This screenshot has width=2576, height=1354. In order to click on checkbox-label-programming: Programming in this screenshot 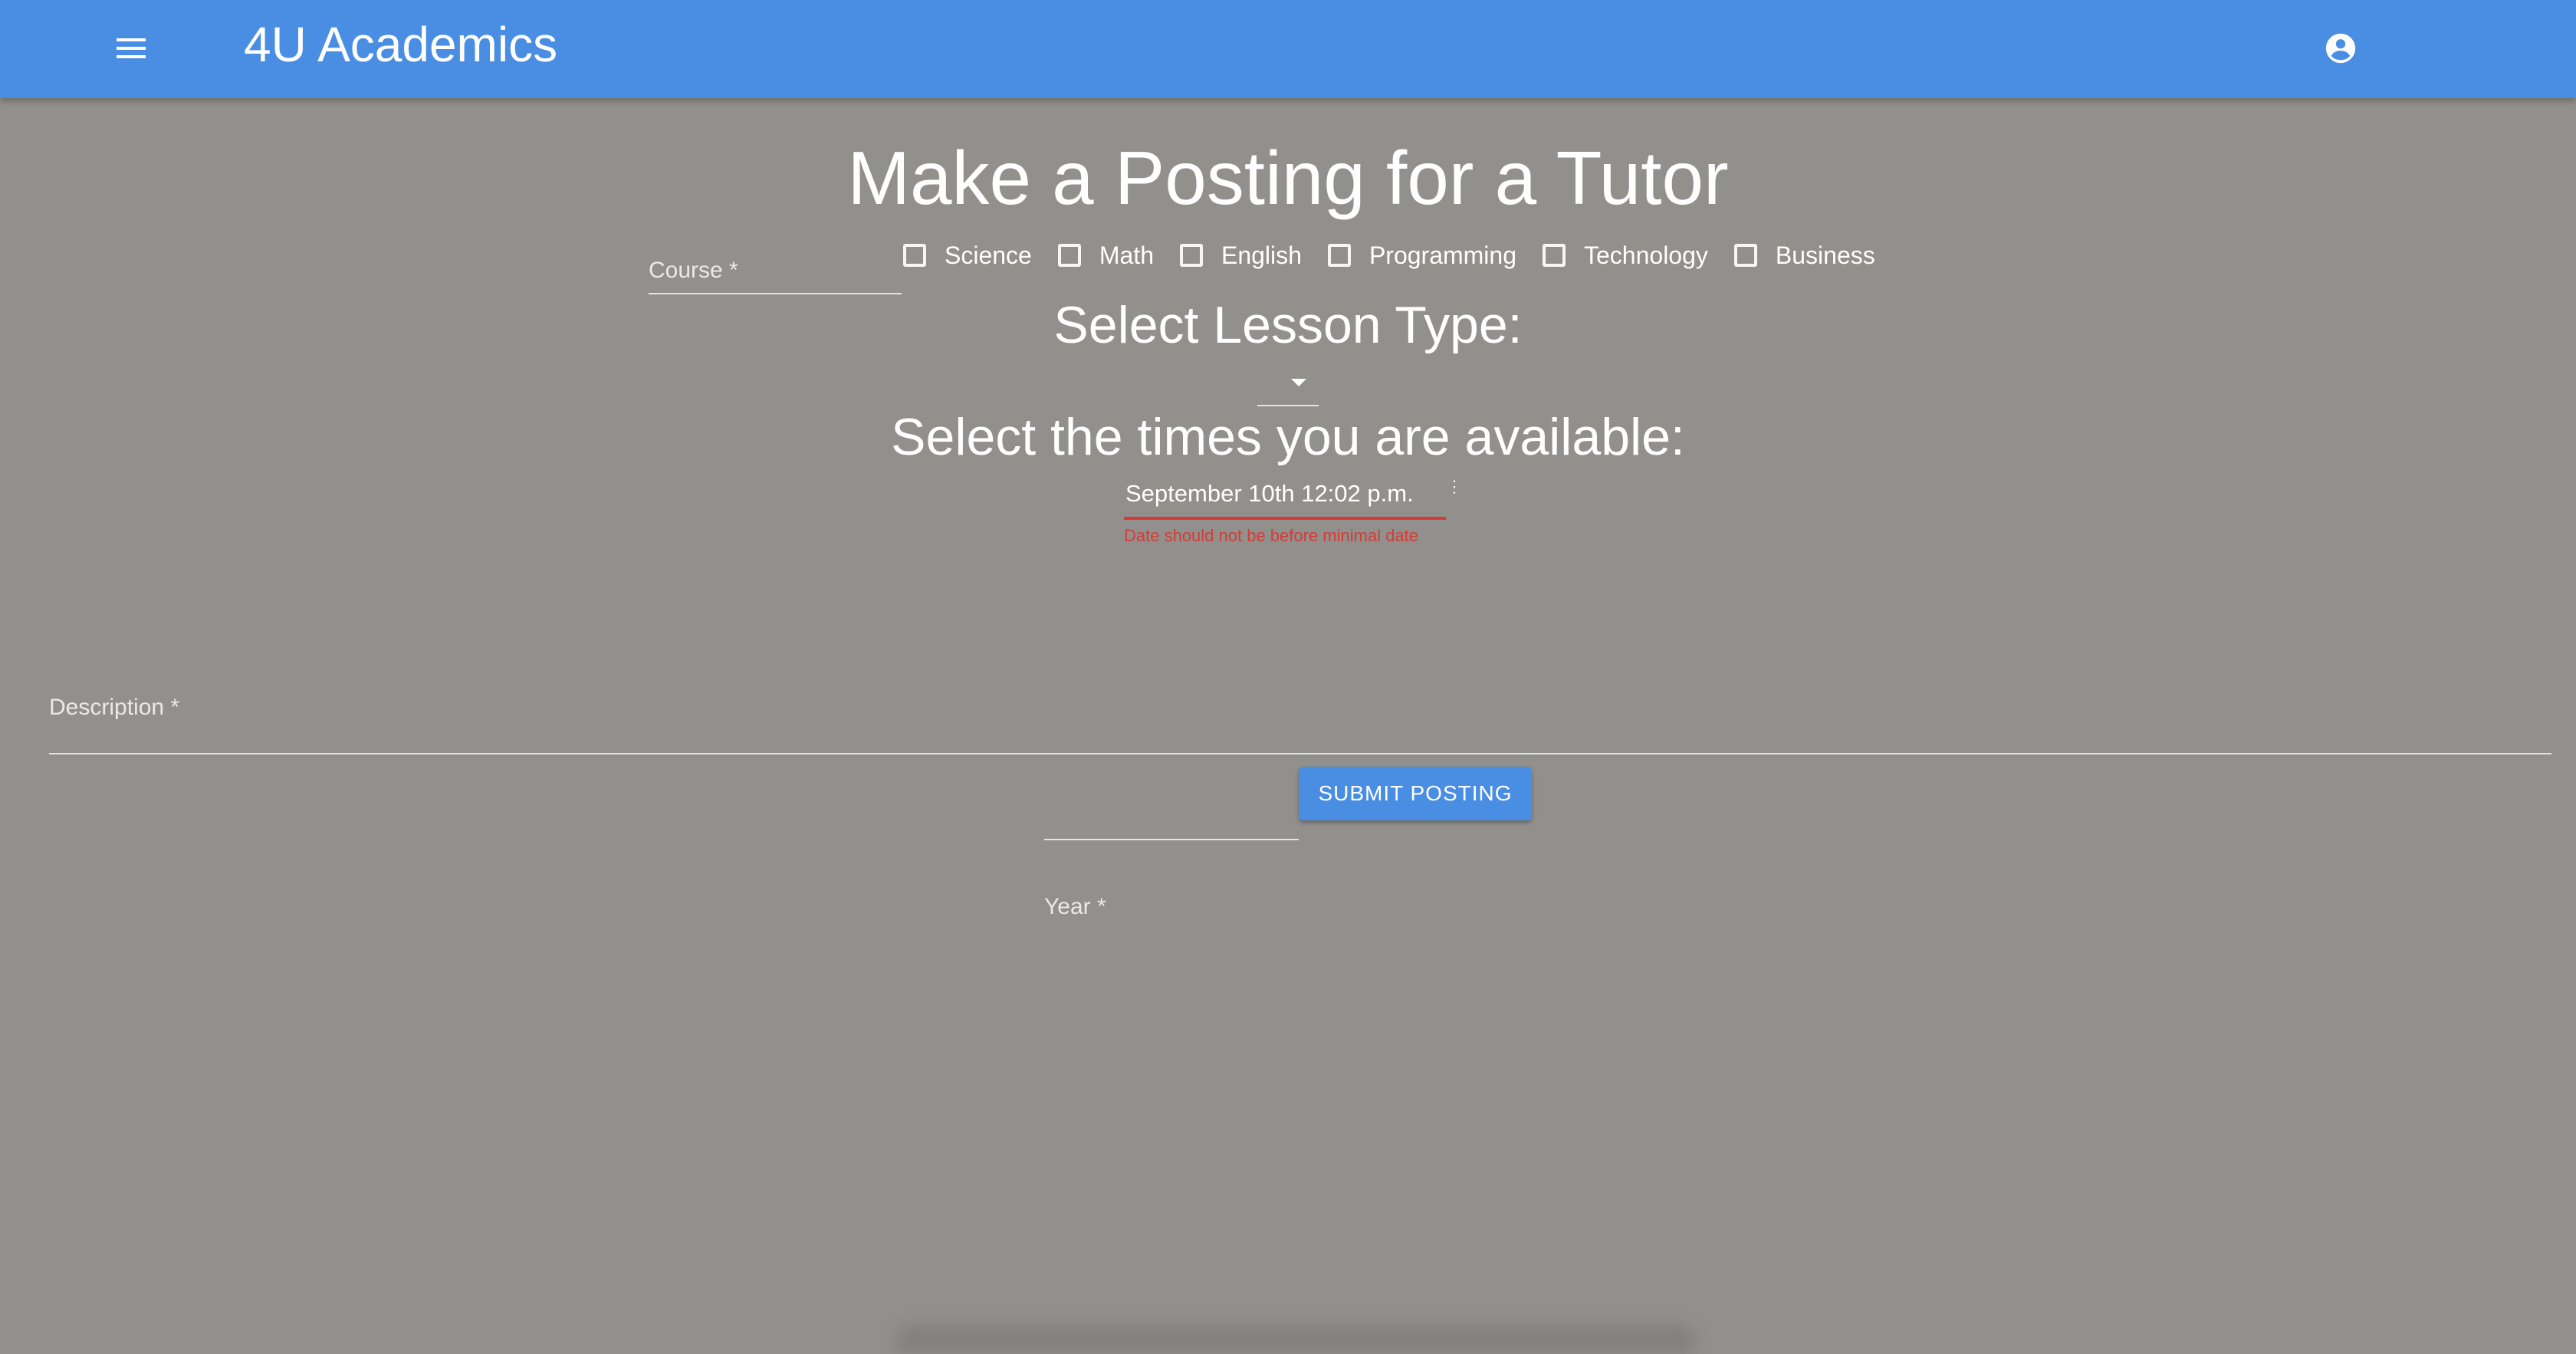, I will do `click(1442, 255)`.